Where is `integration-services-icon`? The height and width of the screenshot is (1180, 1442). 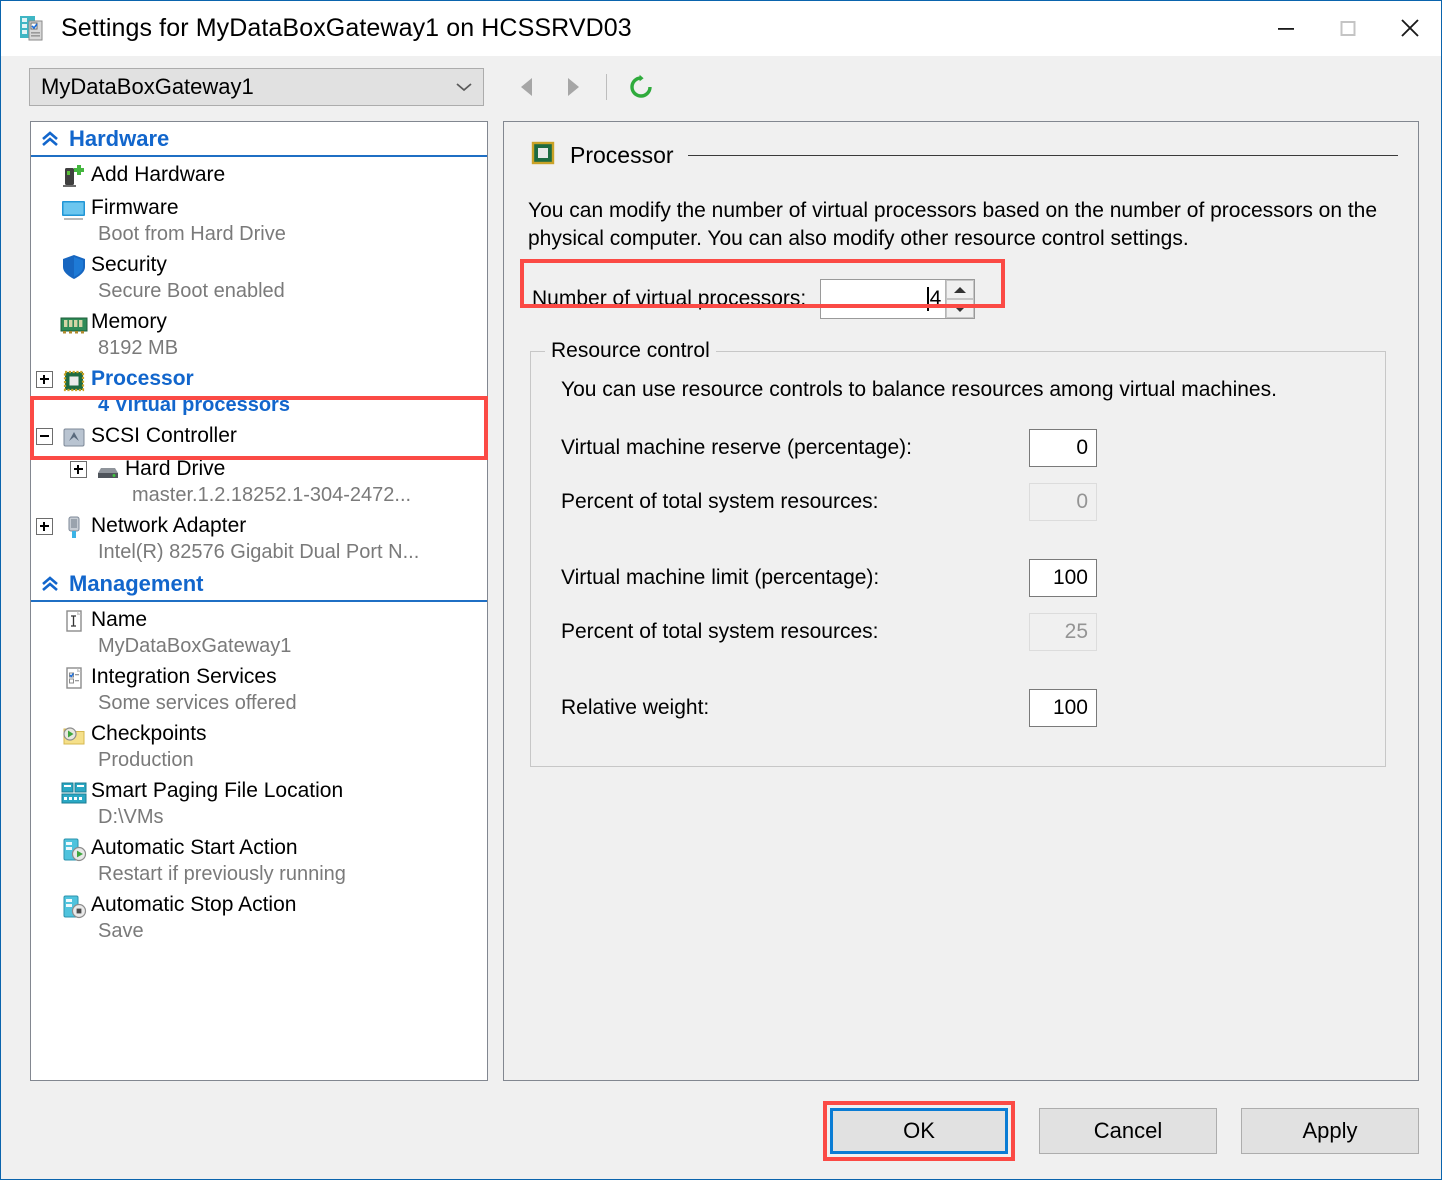
integration-services-icon is located at coordinates (74, 678).